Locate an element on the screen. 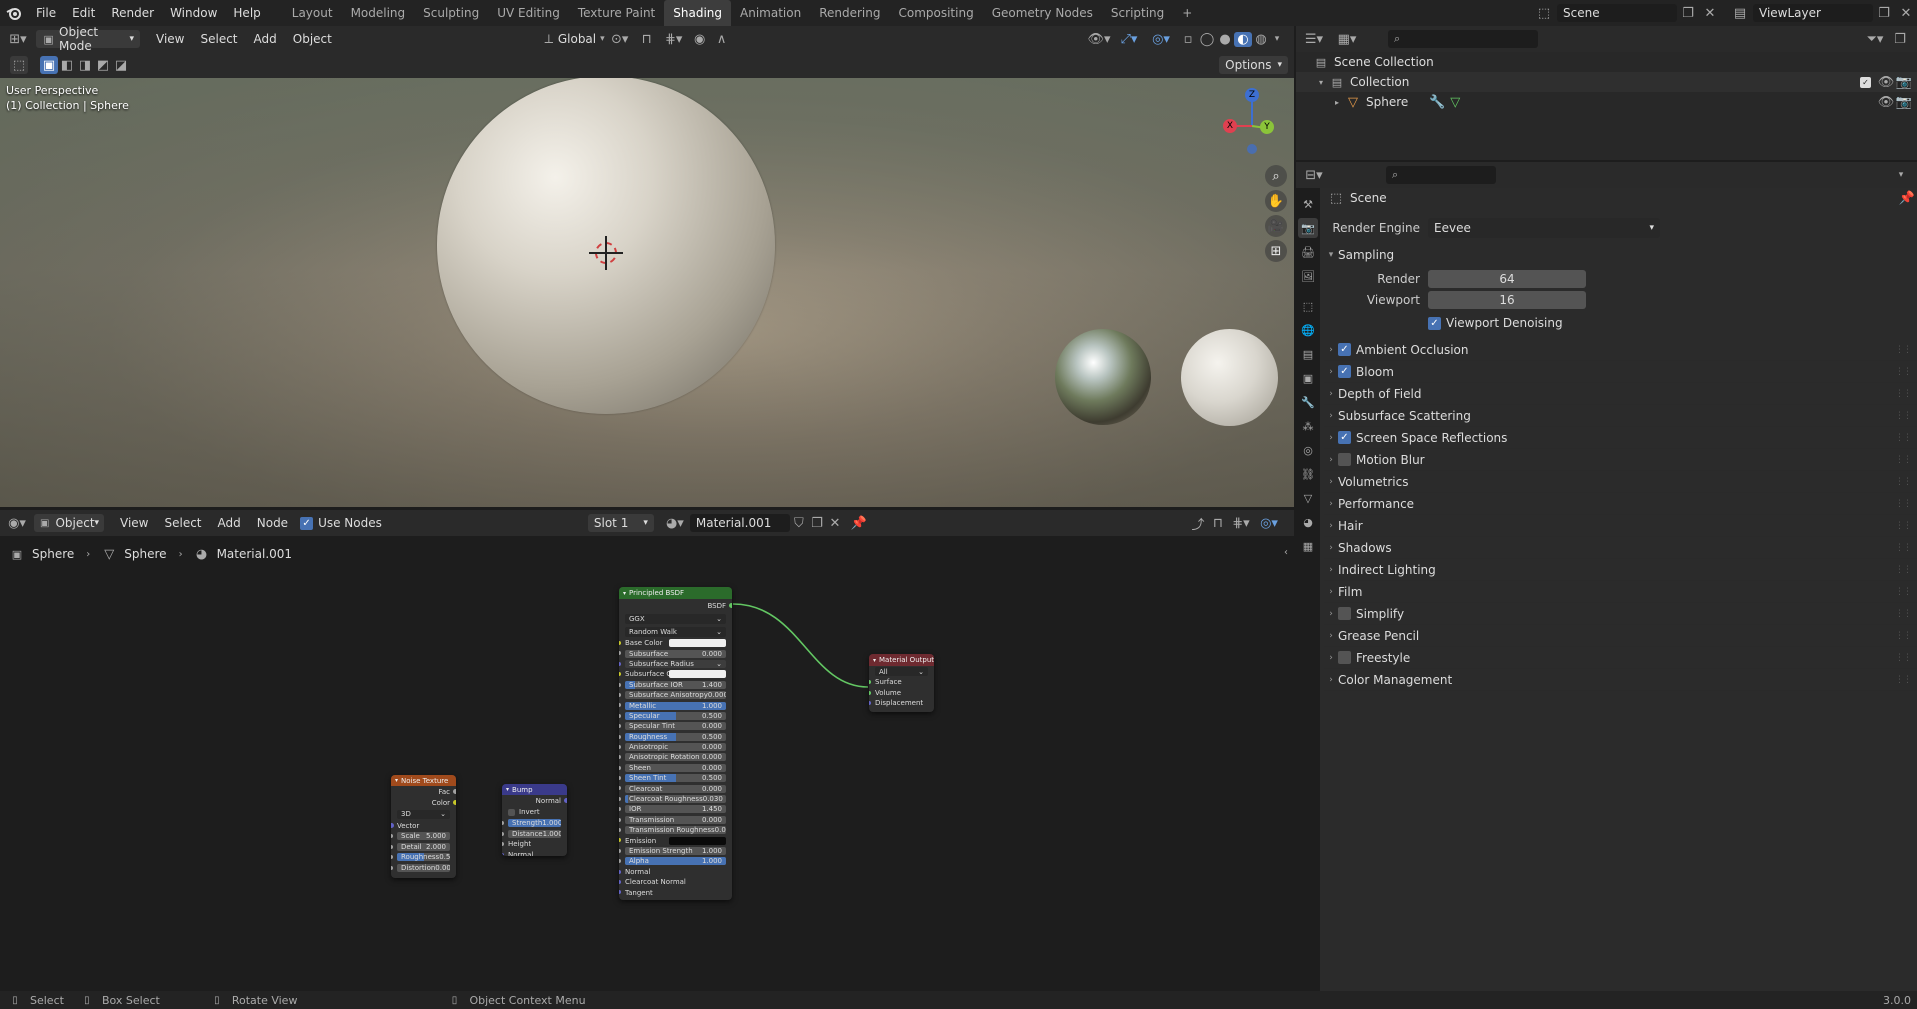 This screenshot has height=1009, width=1917. subsurface-field: Subsurface 0.000 is located at coordinates (675, 653).